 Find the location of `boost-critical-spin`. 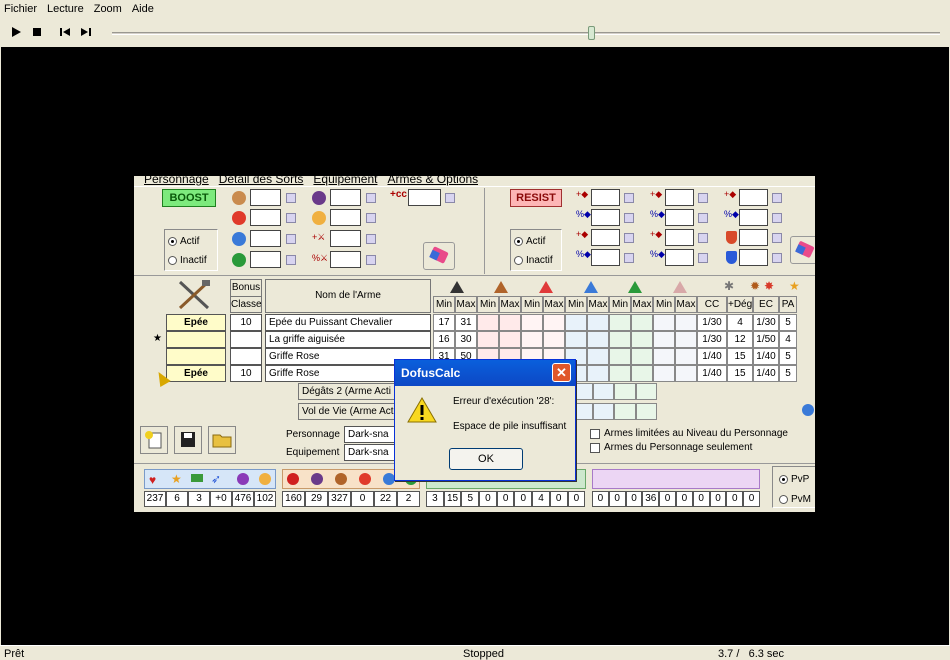

boost-critical-spin is located at coordinates (450, 198).